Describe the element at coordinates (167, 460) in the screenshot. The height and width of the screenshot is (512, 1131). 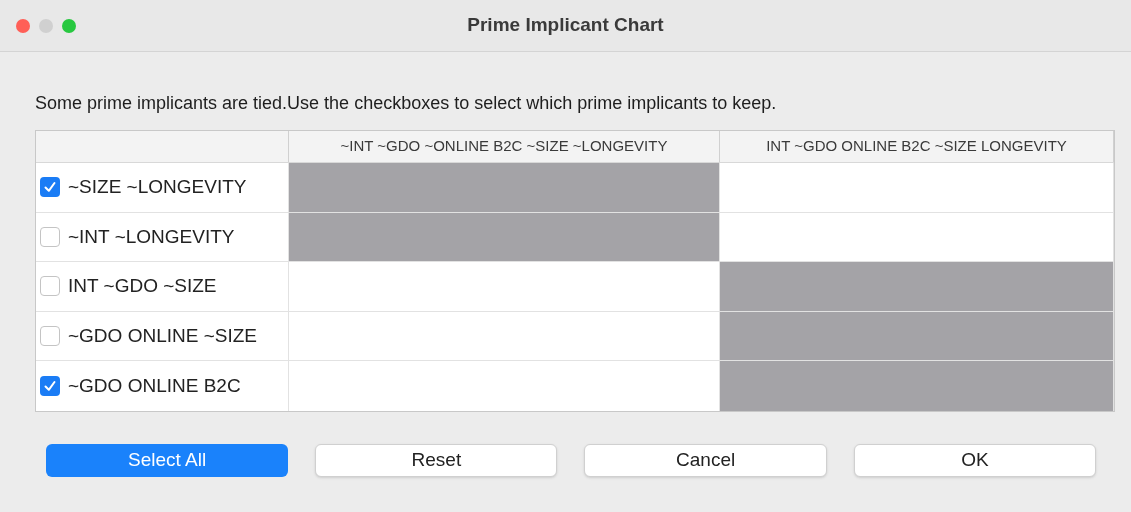
I see `dialog-button: Select All` at that location.